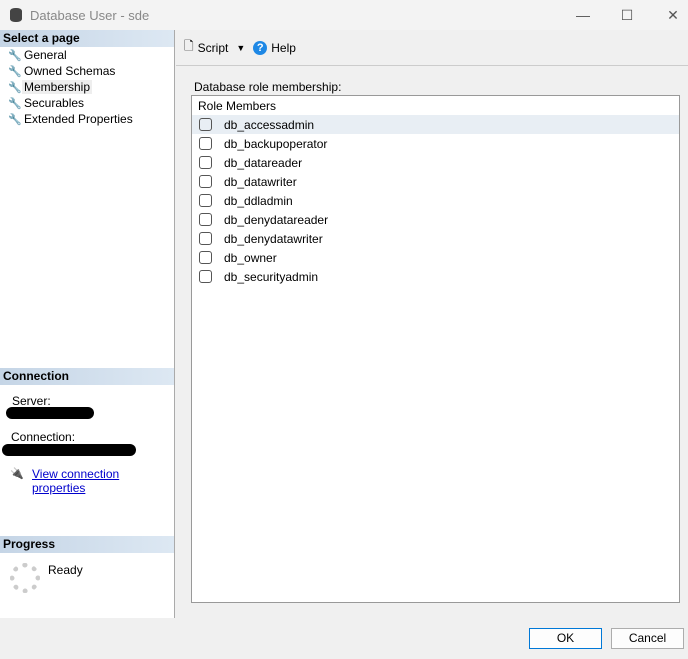 The height and width of the screenshot is (659, 688). What do you see at coordinates (250, 257) in the screenshot?
I see `role-name: db_owner` at bounding box center [250, 257].